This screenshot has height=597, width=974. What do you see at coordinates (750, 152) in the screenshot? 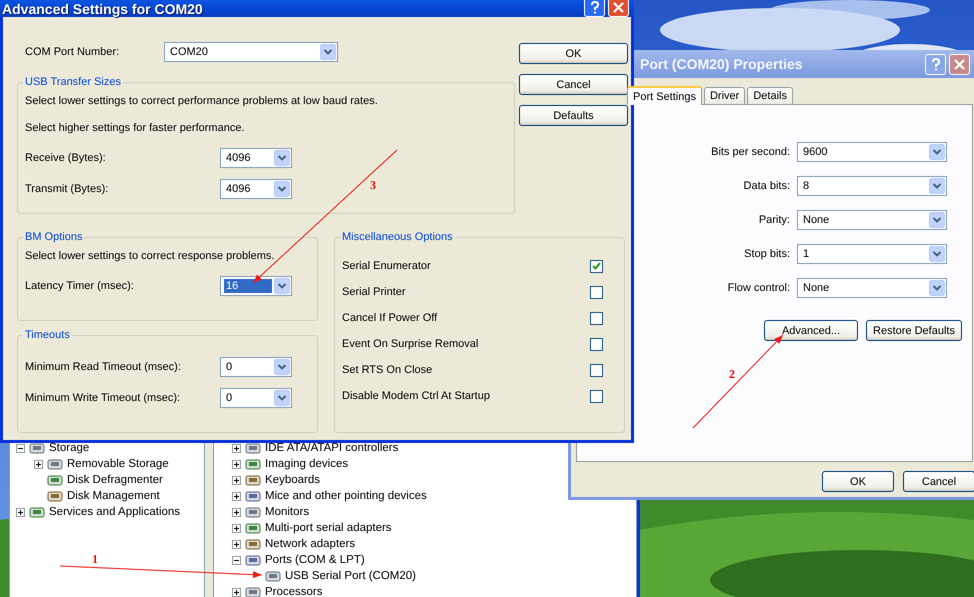
I see `field-label: Bits per second:` at bounding box center [750, 152].